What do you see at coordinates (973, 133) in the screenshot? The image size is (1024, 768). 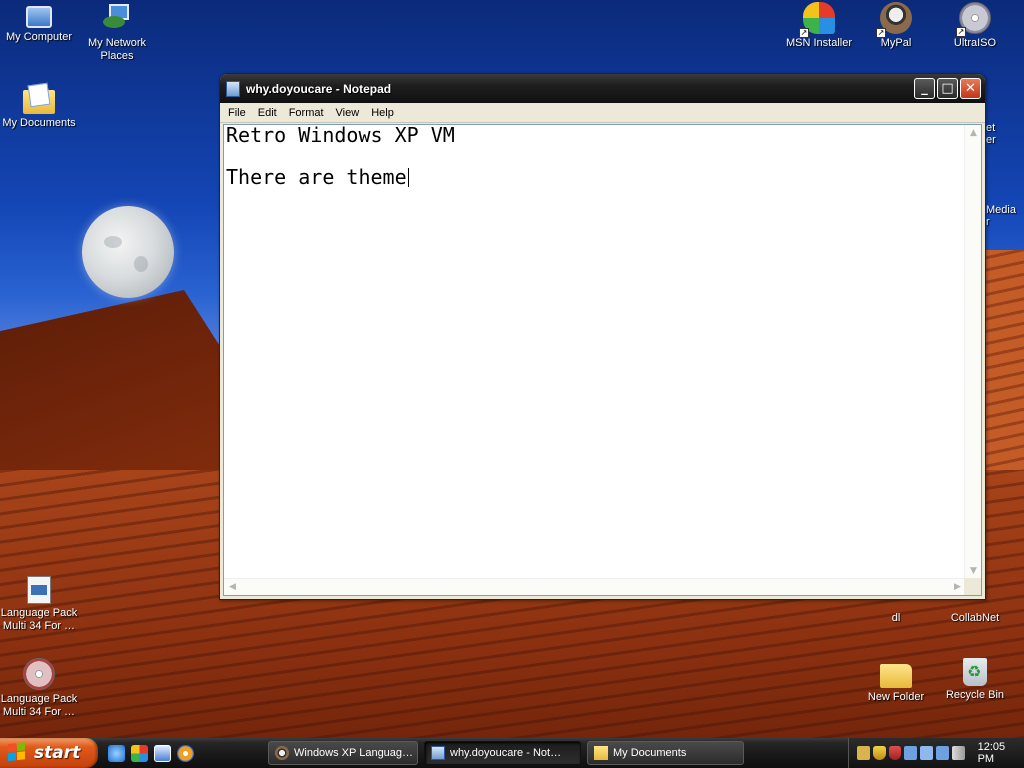 I see `scroll-up-arrow-icon: ▲` at bounding box center [973, 133].